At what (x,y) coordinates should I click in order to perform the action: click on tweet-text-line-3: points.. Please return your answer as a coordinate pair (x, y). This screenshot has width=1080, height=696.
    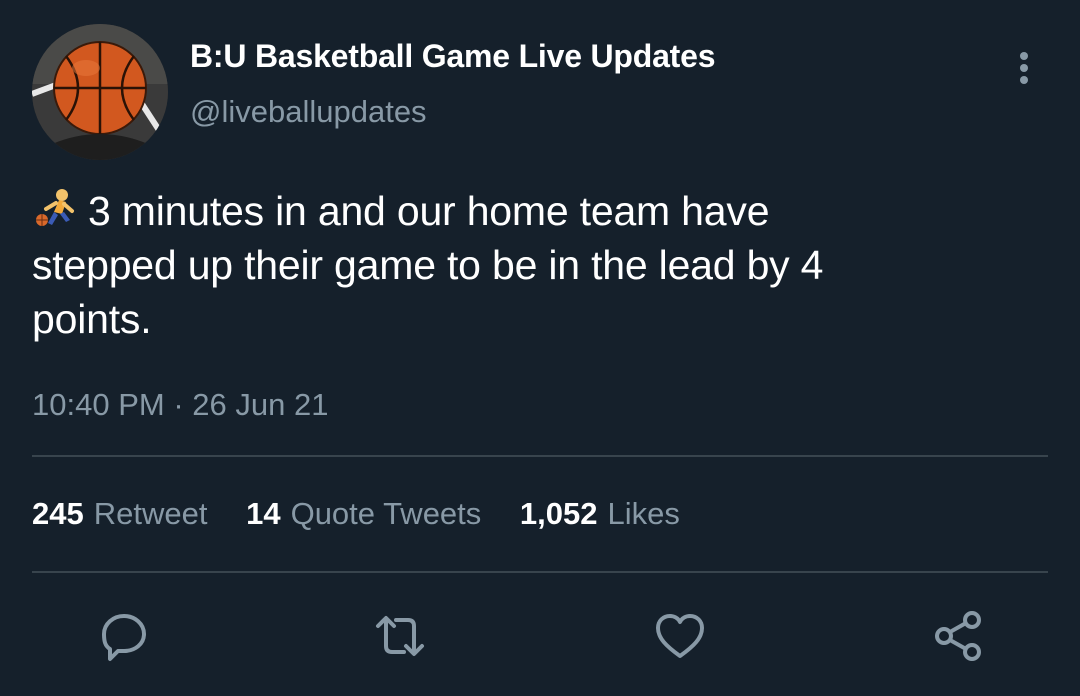
    Looking at the image, I should click on (92, 319).